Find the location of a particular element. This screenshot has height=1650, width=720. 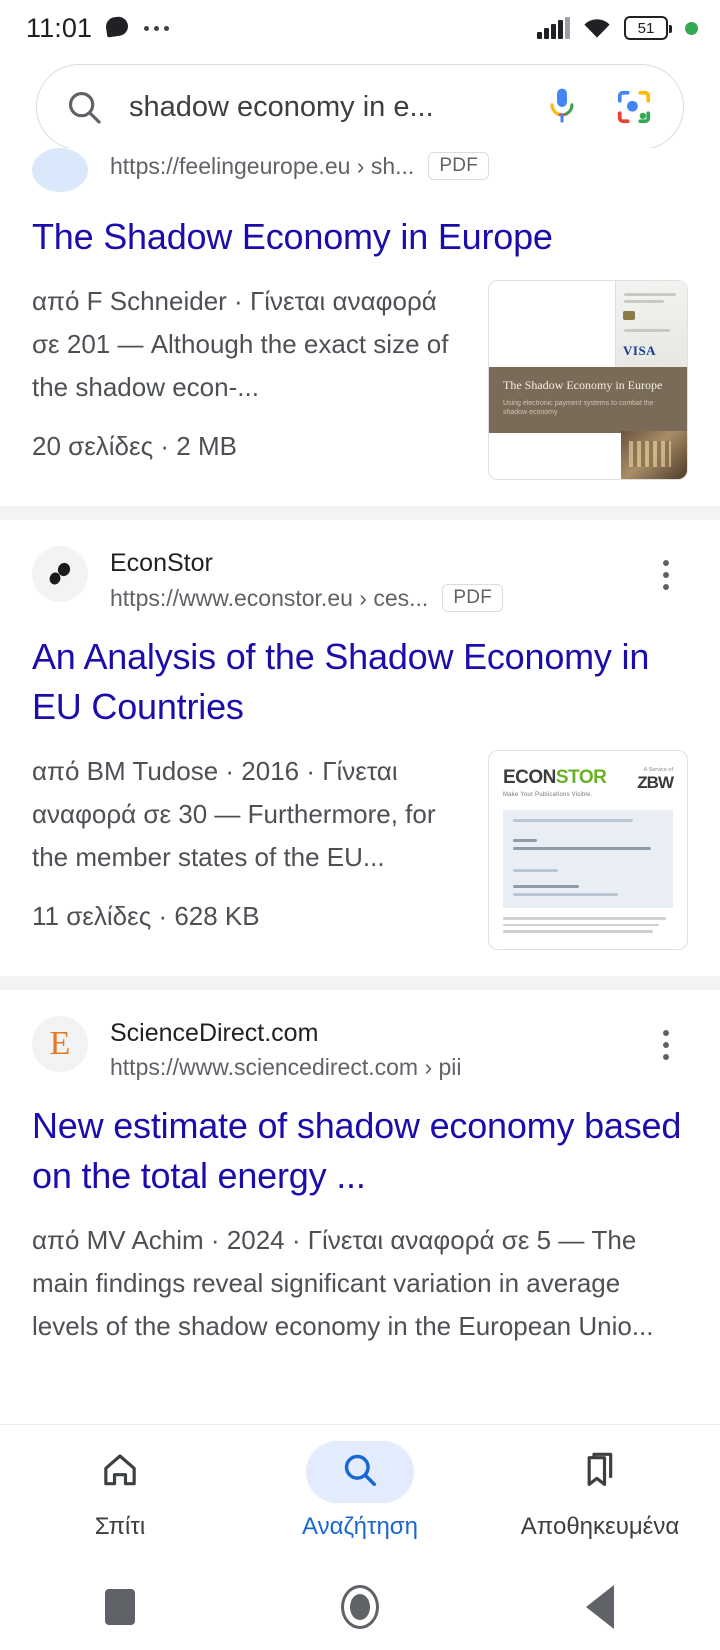

search-pill is located at coordinates (360, 1472).